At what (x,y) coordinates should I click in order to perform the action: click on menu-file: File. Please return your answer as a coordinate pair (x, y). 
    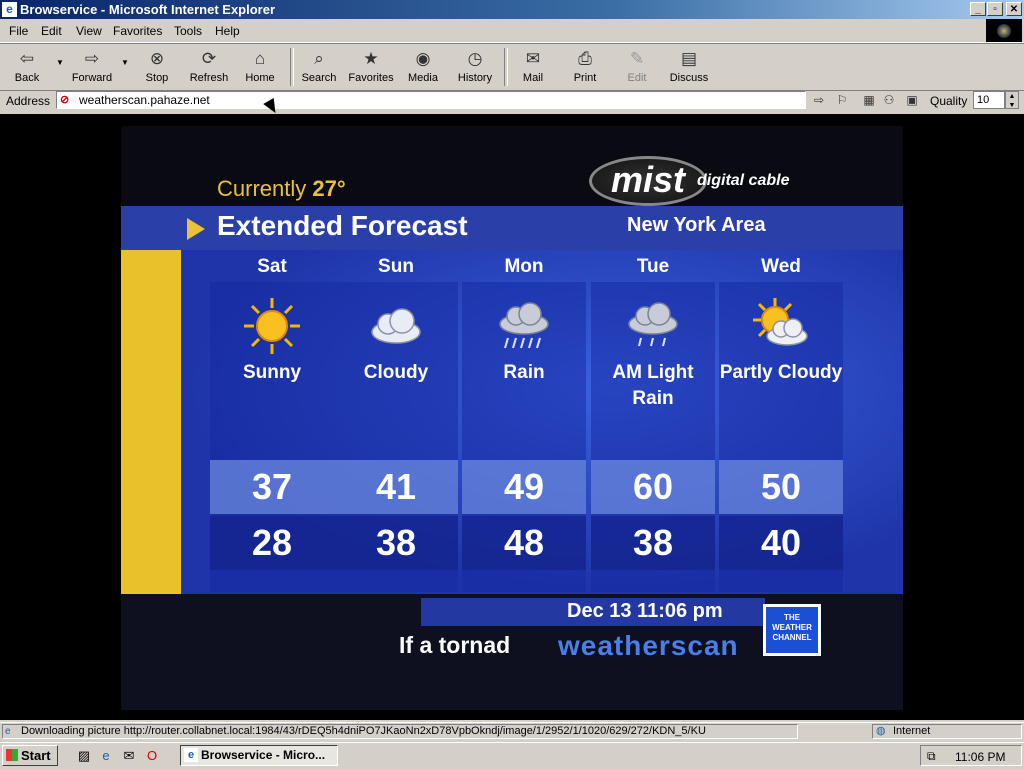
    Looking at the image, I should click on (18, 31).